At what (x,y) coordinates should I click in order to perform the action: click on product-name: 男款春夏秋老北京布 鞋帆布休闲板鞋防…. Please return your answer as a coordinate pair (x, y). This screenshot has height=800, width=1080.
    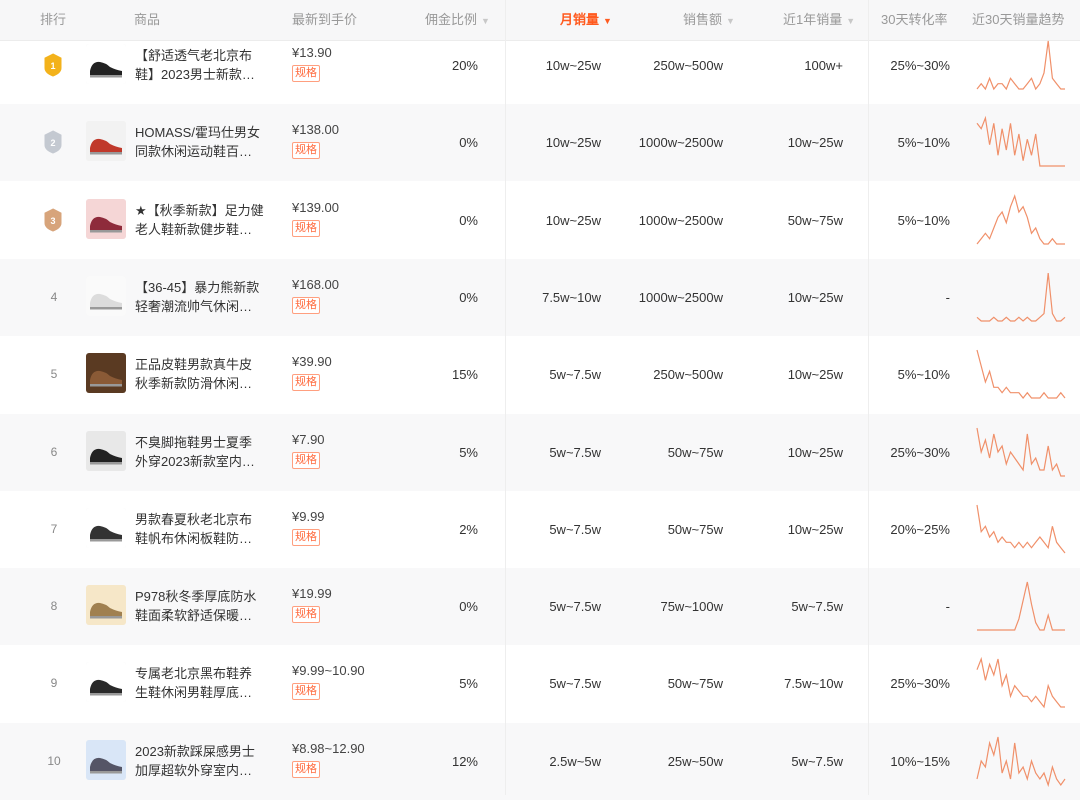
    Looking at the image, I should click on (205, 529).